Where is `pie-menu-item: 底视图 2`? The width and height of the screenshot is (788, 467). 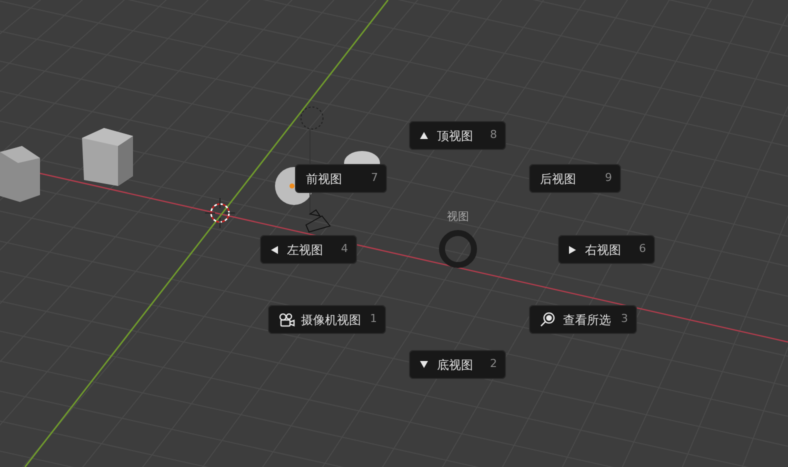 pie-menu-item: 底视图 2 is located at coordinates (457, 364).